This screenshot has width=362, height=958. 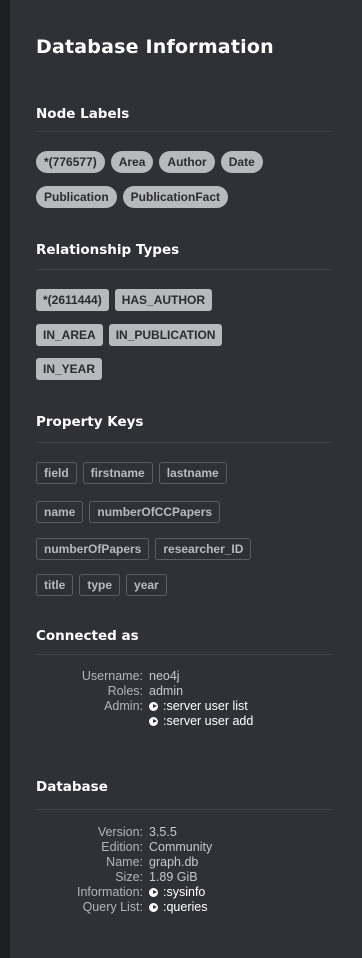 I want to click on relationship-chip-all: *(2611444), so click(x=72, y=300).